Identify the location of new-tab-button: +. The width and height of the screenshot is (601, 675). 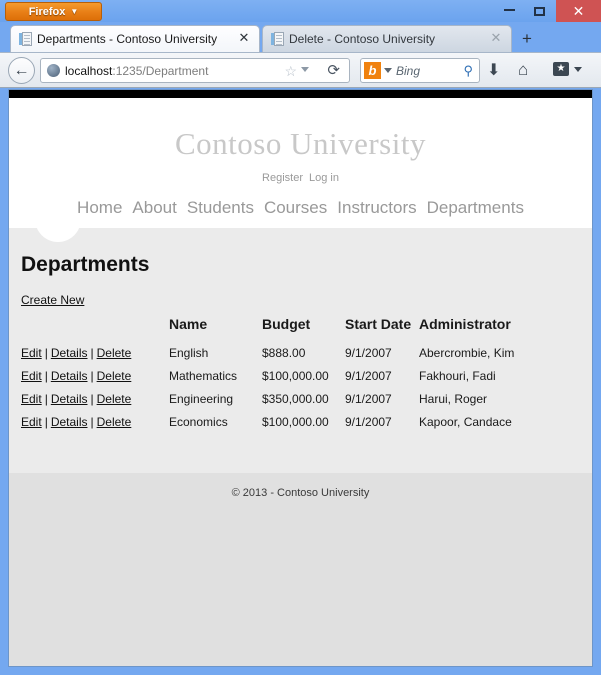
(527, 38).